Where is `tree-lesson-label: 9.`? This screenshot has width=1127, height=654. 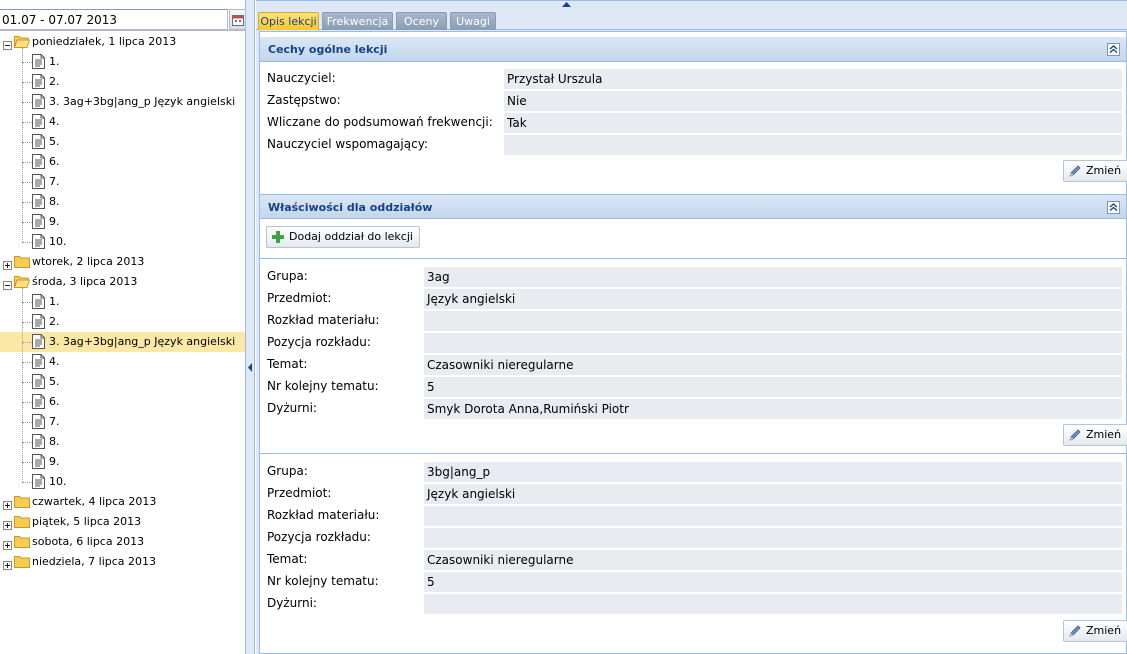 tree-lesson-label: 9. is located at coordinates (54, 221).